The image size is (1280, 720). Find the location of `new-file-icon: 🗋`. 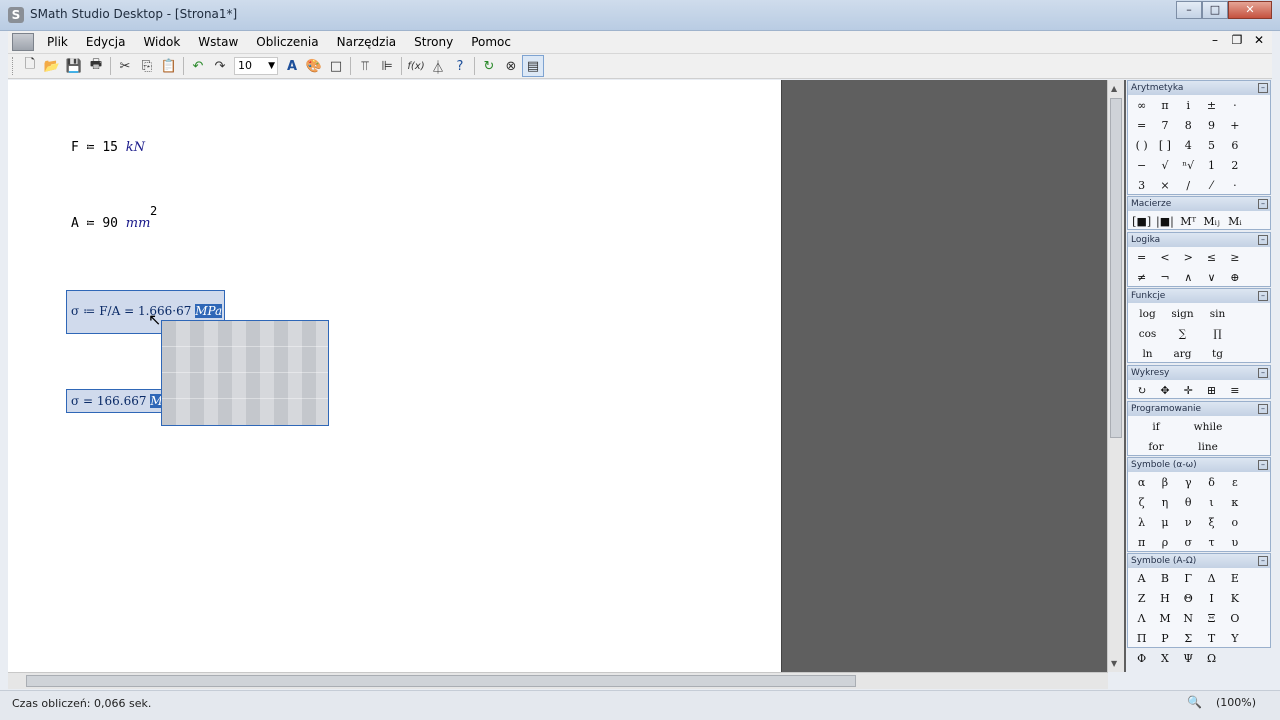

new-file-icon: 🗋 is located at coordinates (30, 66).